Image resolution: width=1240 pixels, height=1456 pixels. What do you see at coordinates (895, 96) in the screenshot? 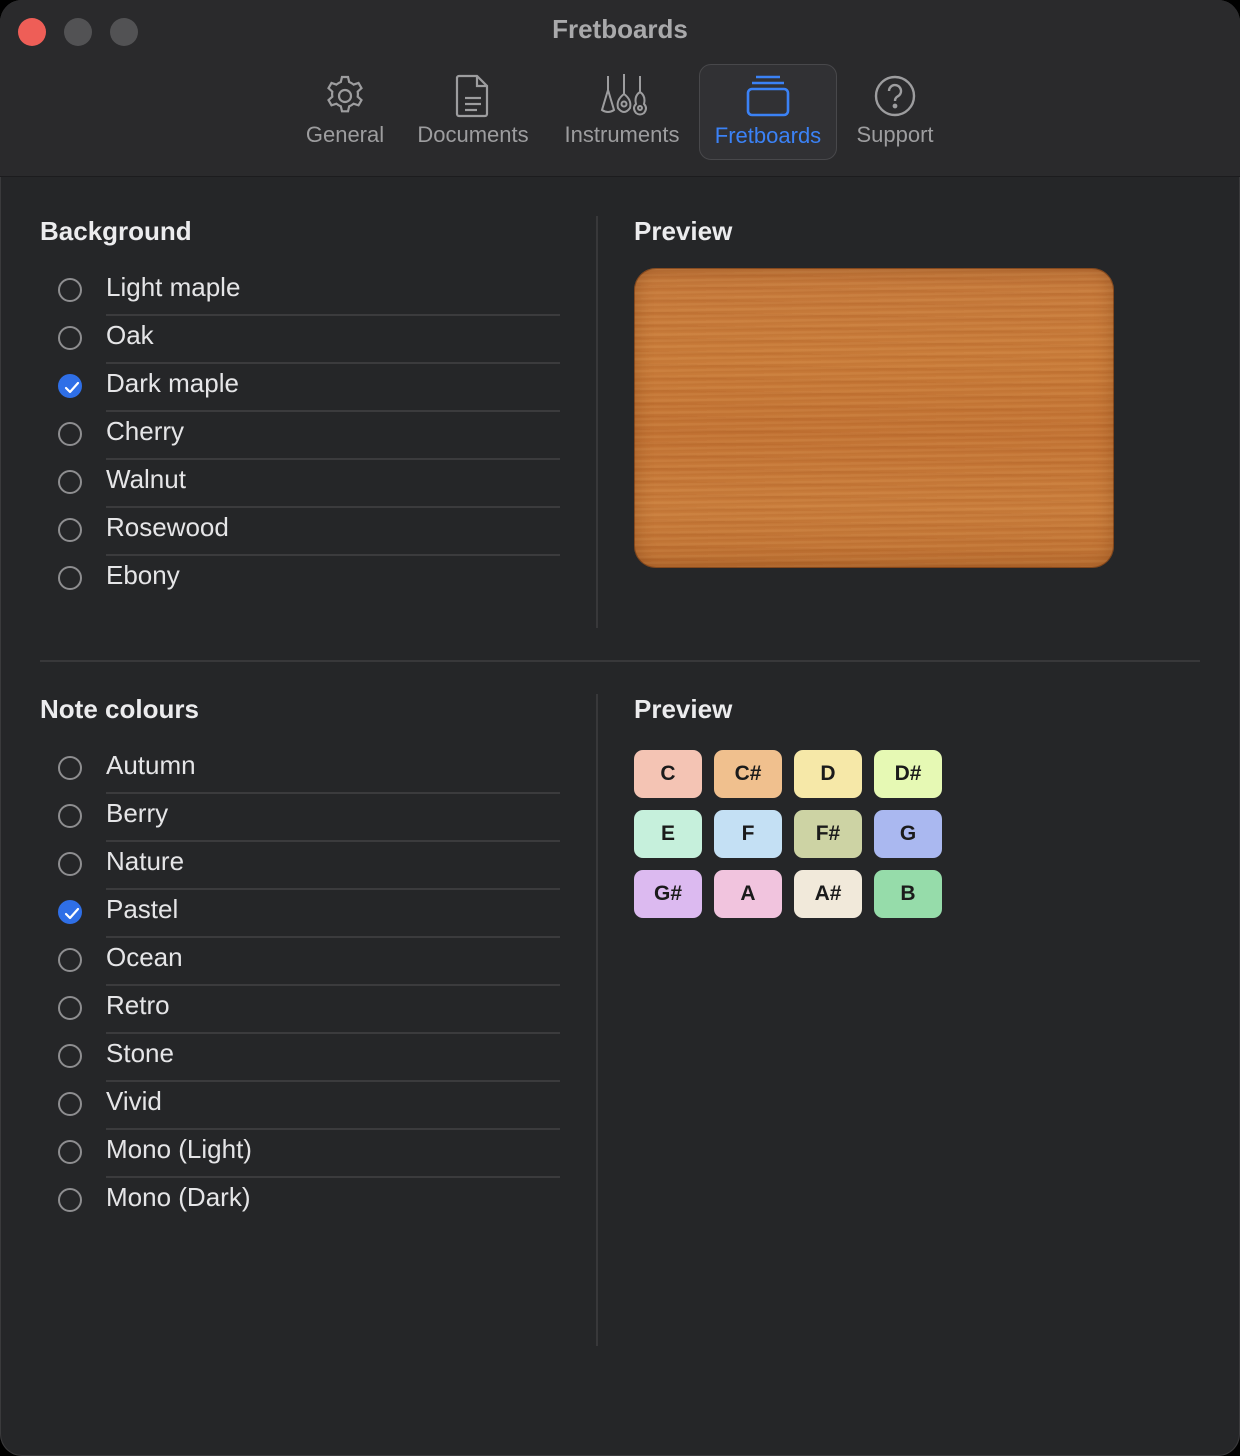
I see `question-circle-icon` at bounding box center [895, 96].